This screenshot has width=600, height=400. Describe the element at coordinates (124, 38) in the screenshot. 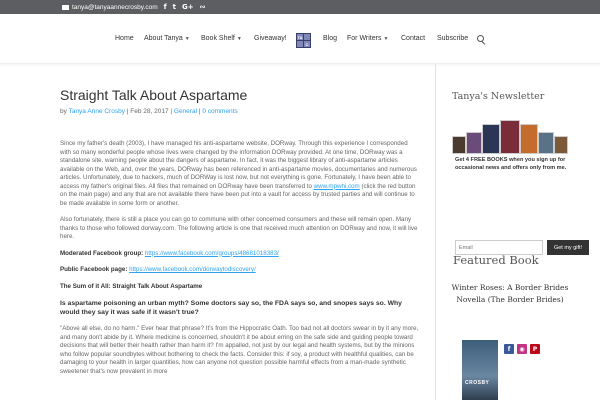

I see `nav-home: Home` at that location.